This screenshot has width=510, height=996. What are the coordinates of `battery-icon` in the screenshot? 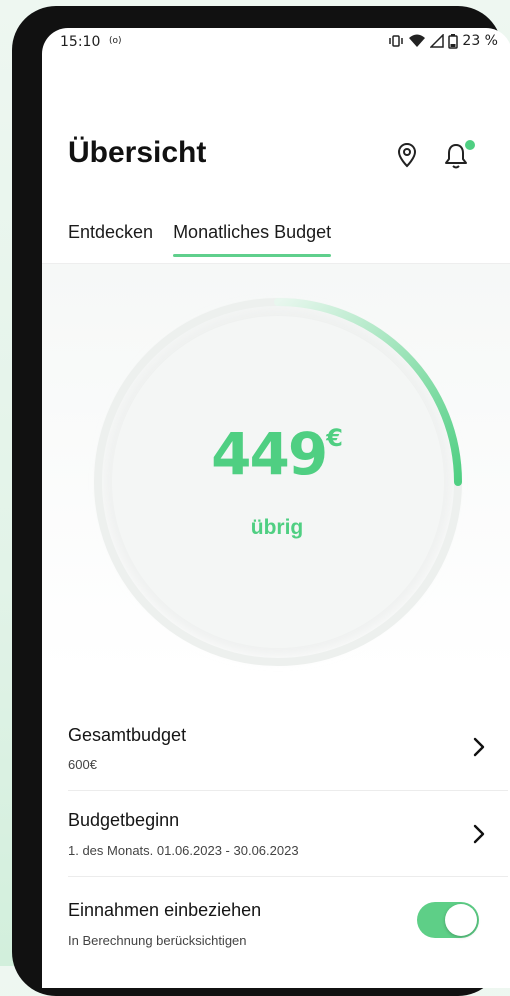 It's located at (453, 41).